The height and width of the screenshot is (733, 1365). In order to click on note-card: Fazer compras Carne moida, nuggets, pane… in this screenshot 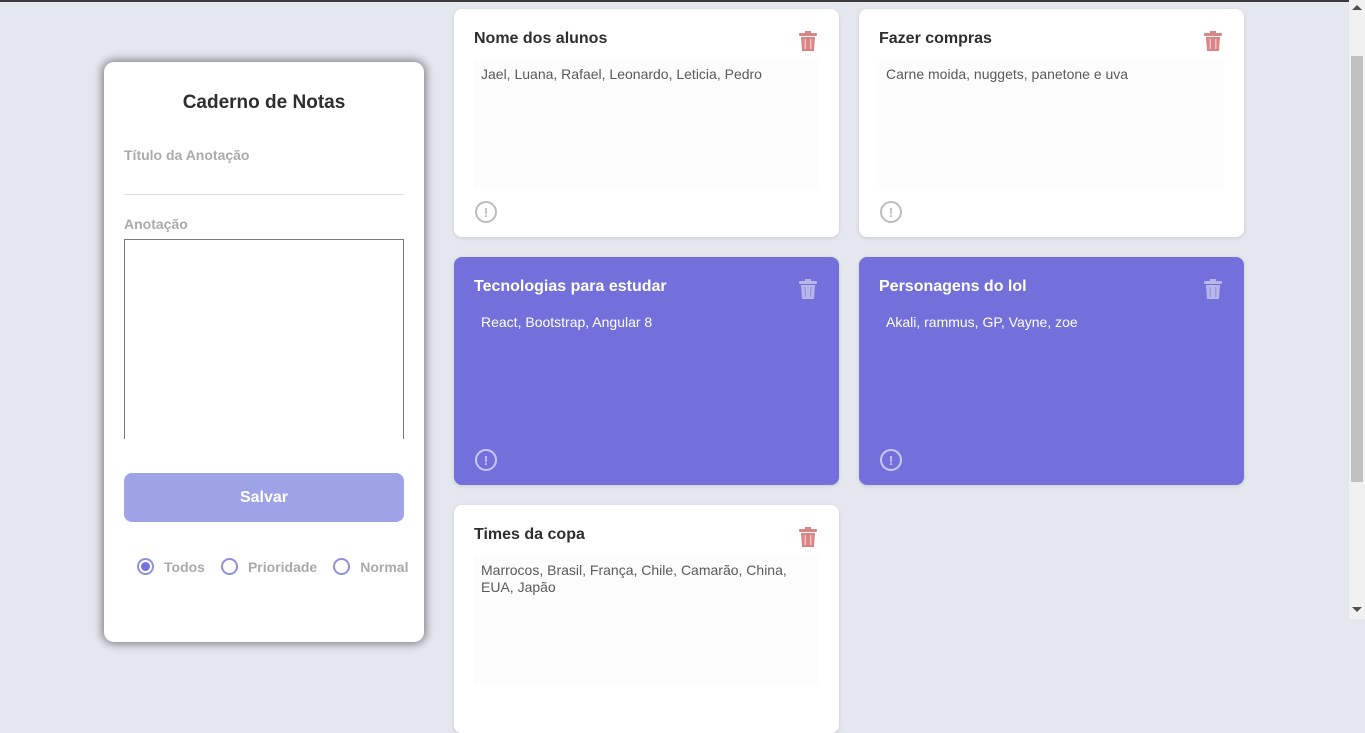, I will do `click(1051, 123)`.